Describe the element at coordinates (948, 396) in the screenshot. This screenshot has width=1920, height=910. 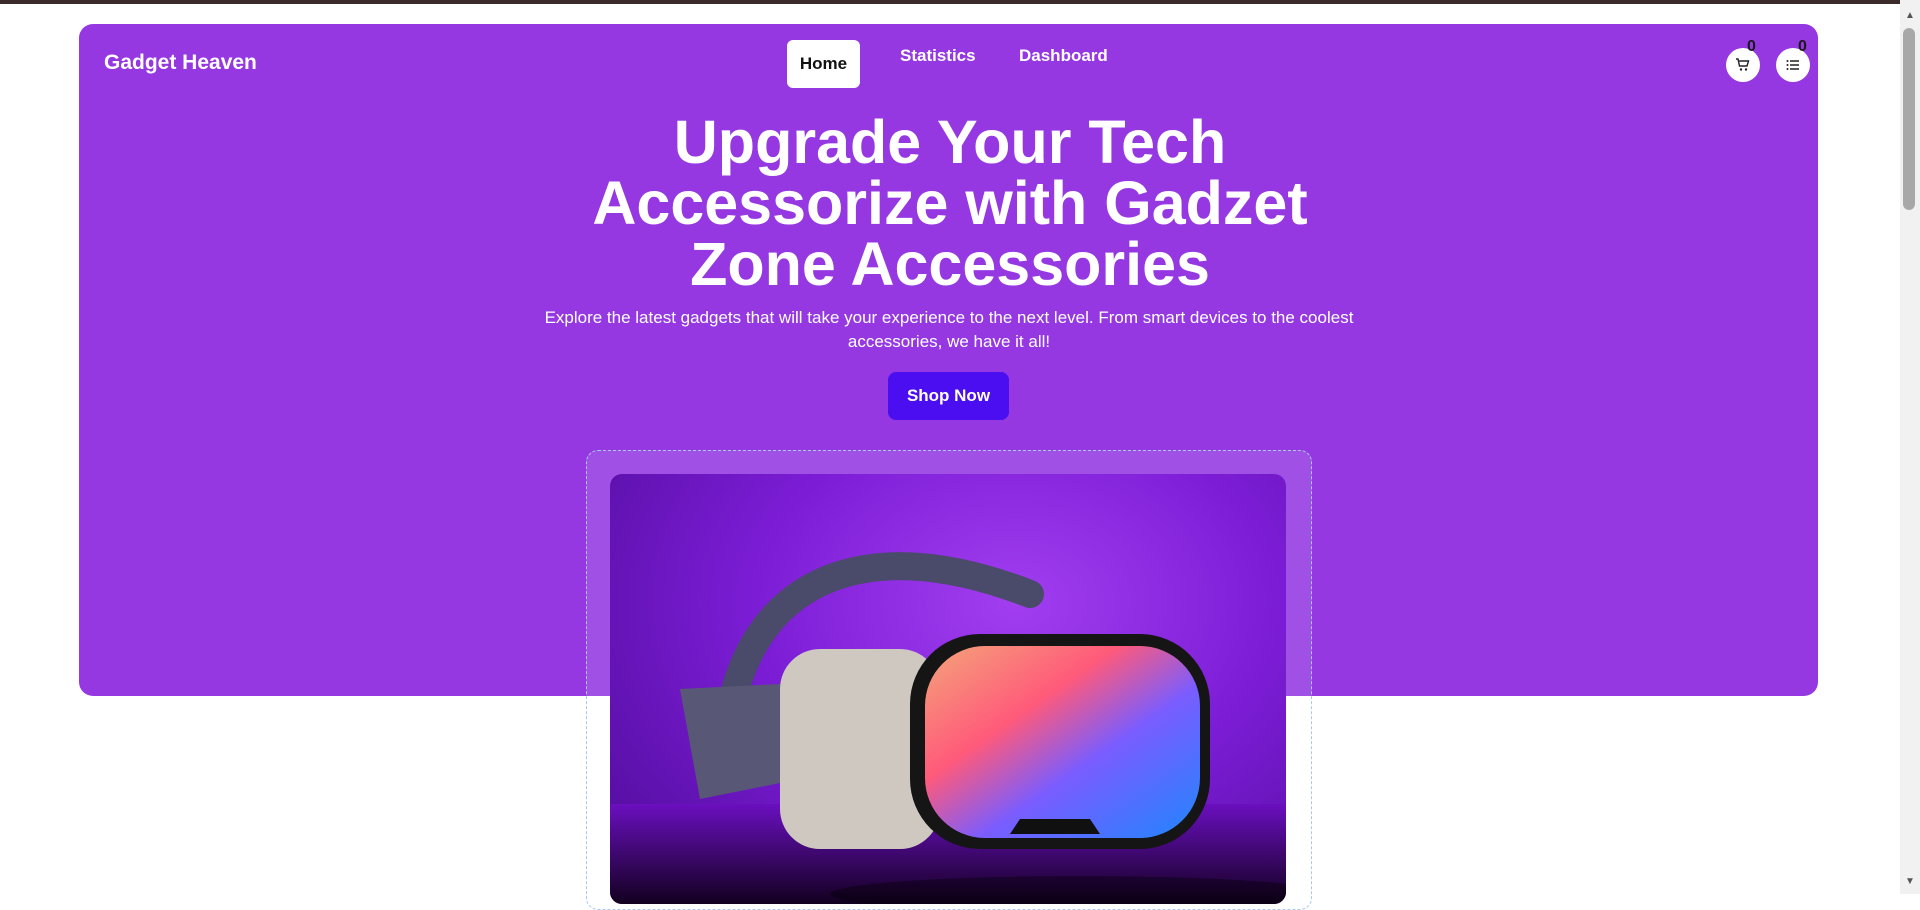
I see `shop-now-button: Shop Now` at that location.